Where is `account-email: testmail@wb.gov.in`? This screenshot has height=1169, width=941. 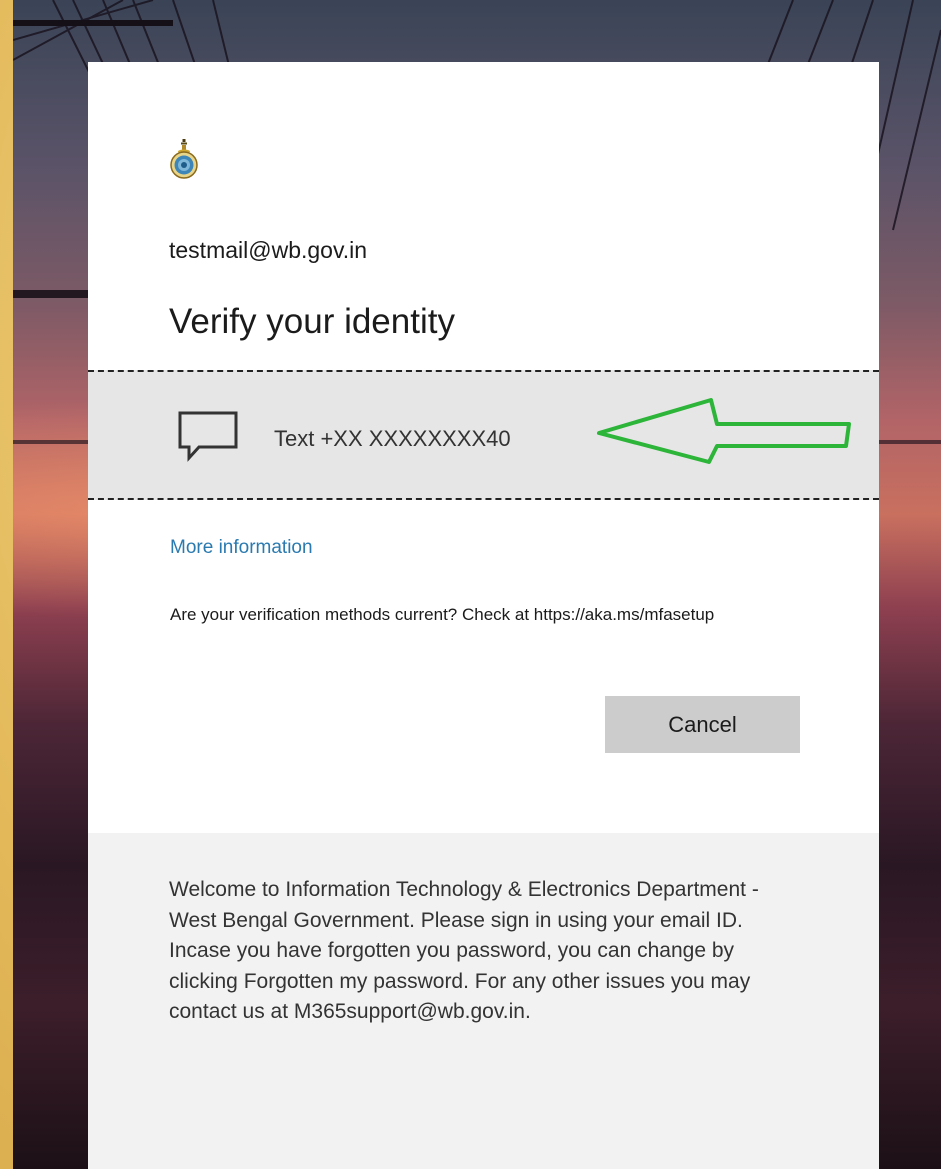
account-email: testmail@wb.gov.in is located at coordinates (268, 250).